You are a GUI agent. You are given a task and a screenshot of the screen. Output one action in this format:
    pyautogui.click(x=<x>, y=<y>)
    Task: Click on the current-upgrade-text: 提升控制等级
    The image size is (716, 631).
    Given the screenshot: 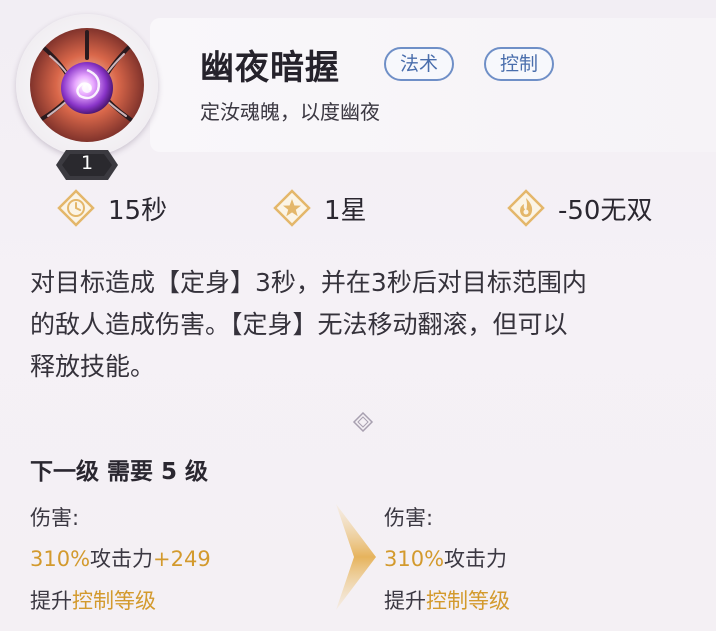 What is the action you would take?
    pyautogui.click(x=93, y=600)
    